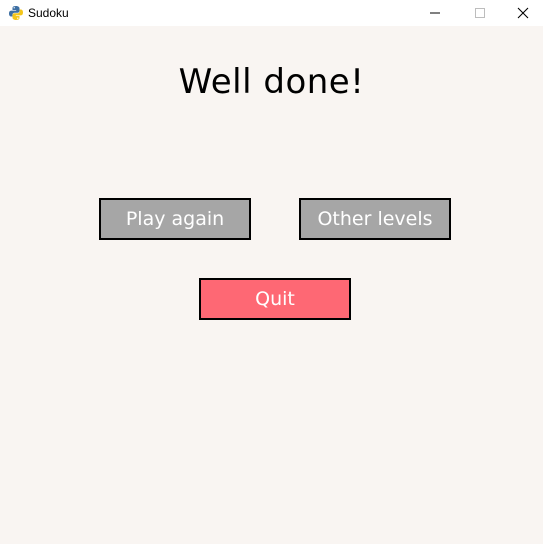  I want to click on maximize-button, so click(480, 13).